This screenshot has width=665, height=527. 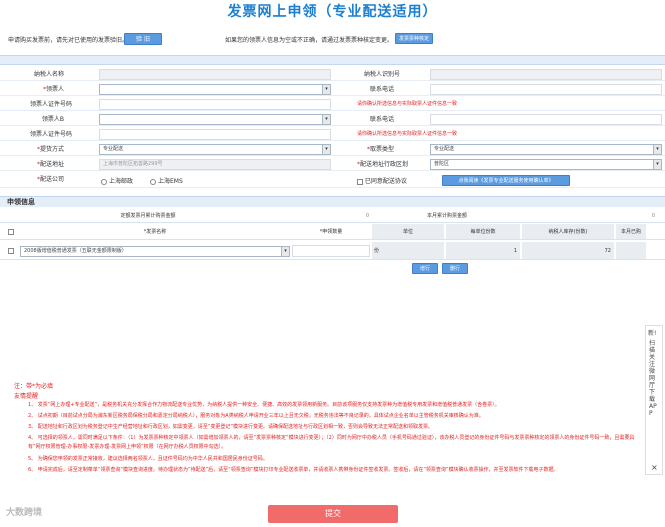 I want to click on col-invoice-name: *发票名称, so click(x=155, y=232).